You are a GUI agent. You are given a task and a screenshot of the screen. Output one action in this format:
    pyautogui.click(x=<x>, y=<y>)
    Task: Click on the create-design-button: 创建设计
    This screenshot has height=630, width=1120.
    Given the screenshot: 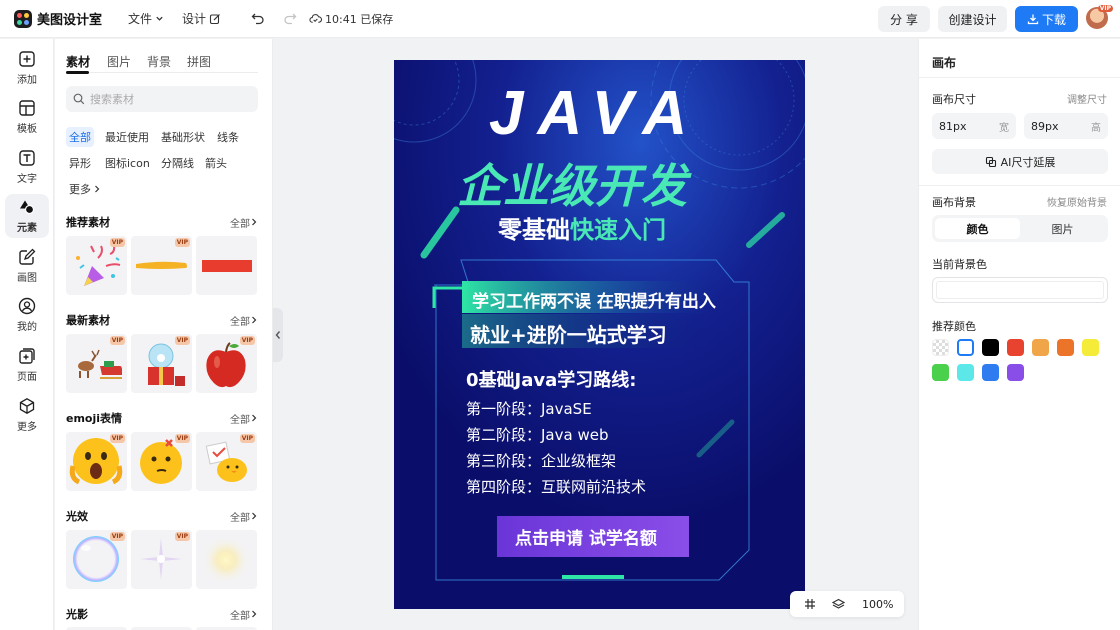 What is the action you would take?
    pyautogui.click(x=972, y=19)
    